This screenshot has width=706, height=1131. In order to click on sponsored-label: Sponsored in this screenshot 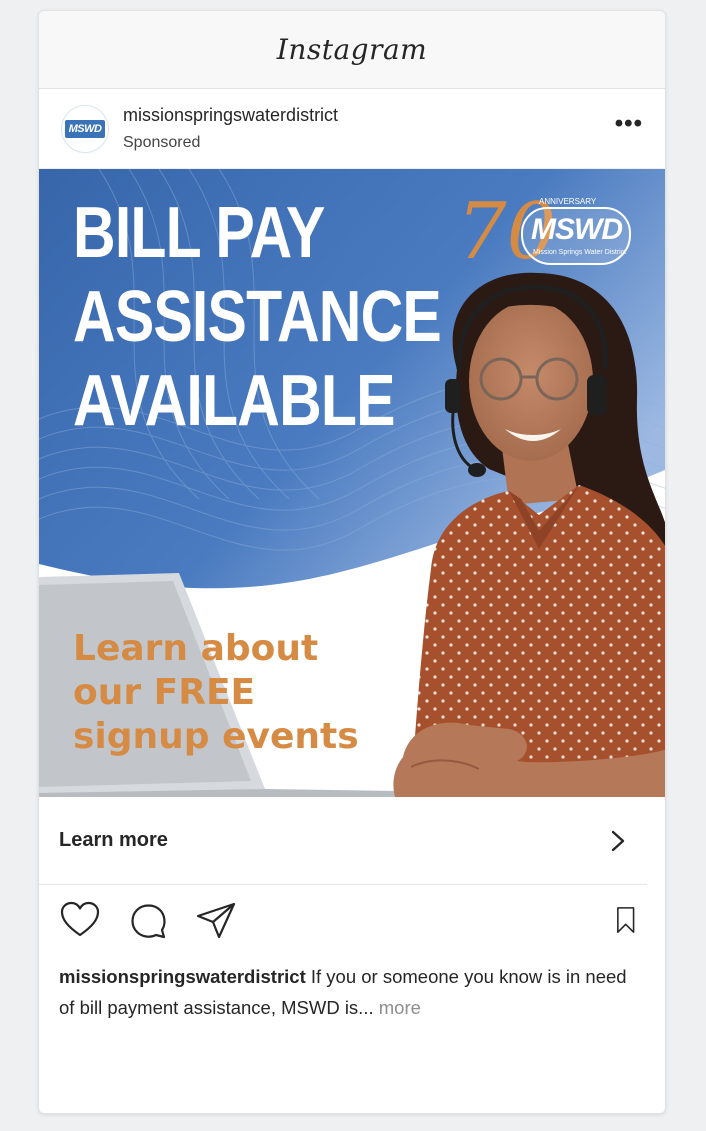, I will do `click(162, 142)`.